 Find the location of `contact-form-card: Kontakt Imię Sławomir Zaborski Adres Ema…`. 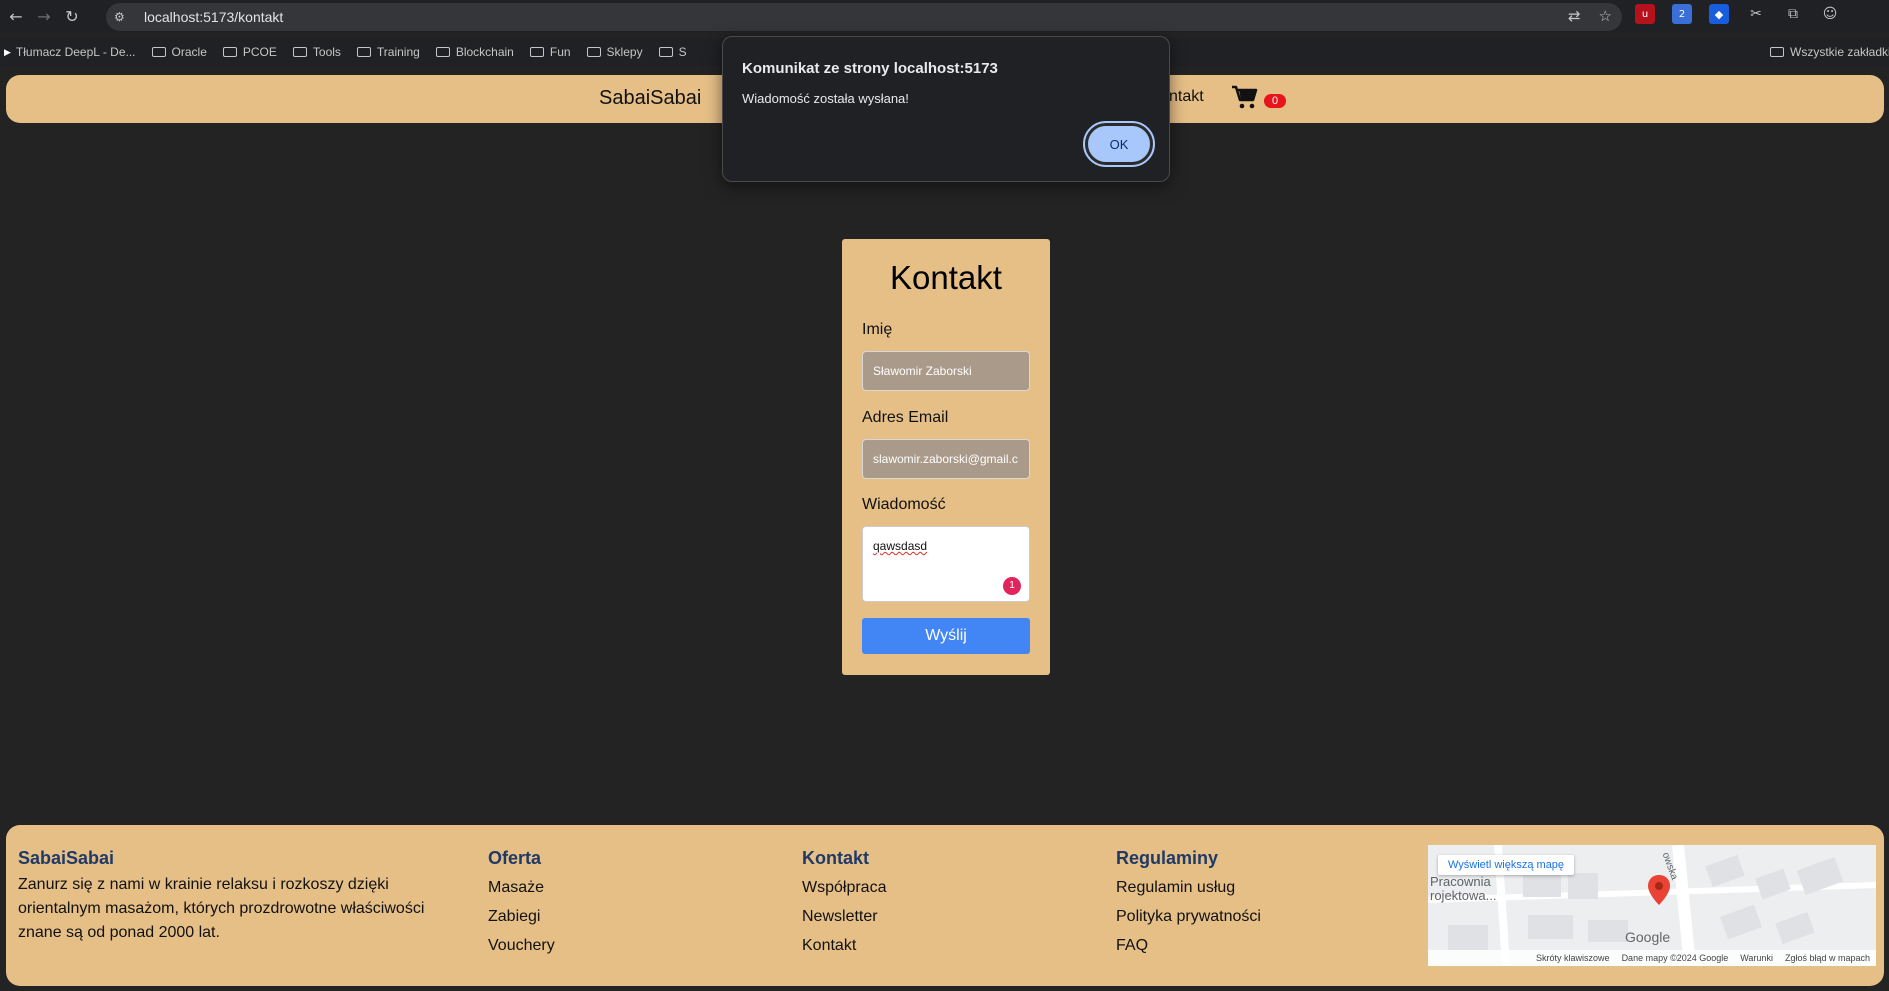

contact-form-card: Kontakt Imię Sławomir Zaborski Adres Ema… is located at coordinates (946, 457).